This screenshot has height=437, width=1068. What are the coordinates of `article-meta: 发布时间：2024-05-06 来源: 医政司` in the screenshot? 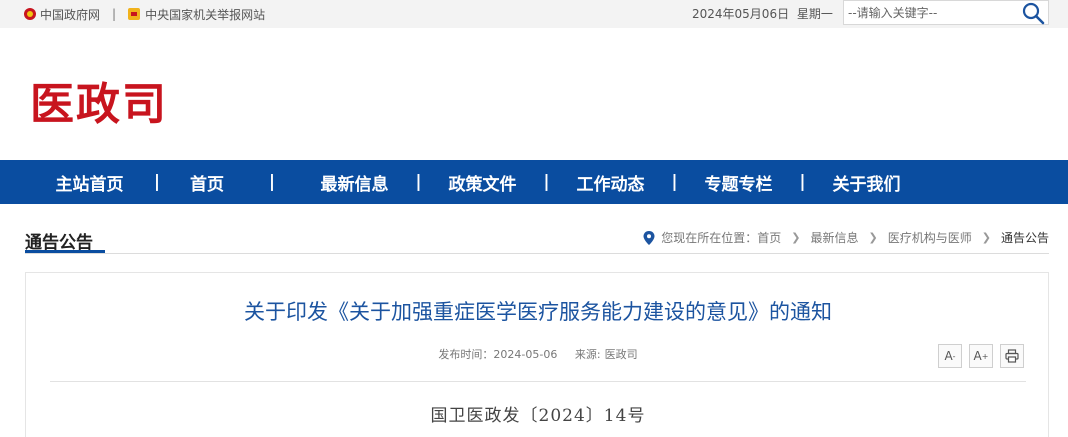 It's located at (538, 354).